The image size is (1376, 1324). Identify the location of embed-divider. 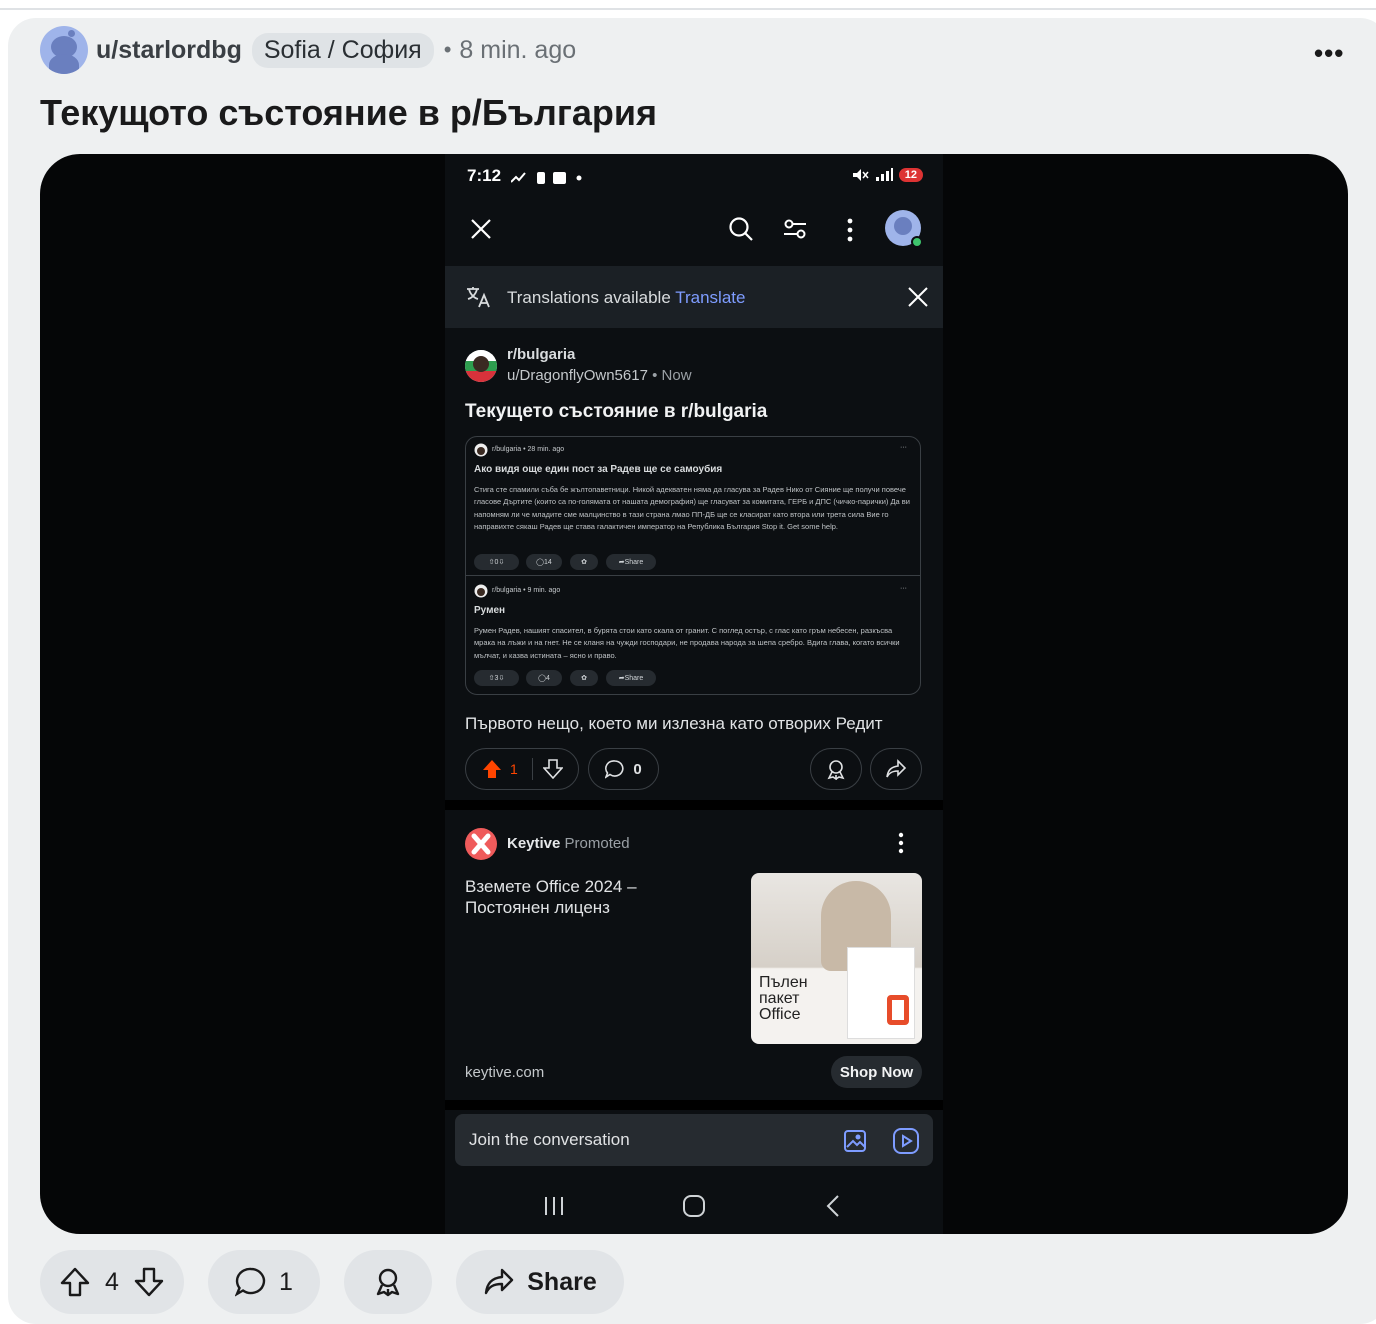
(693, 575).